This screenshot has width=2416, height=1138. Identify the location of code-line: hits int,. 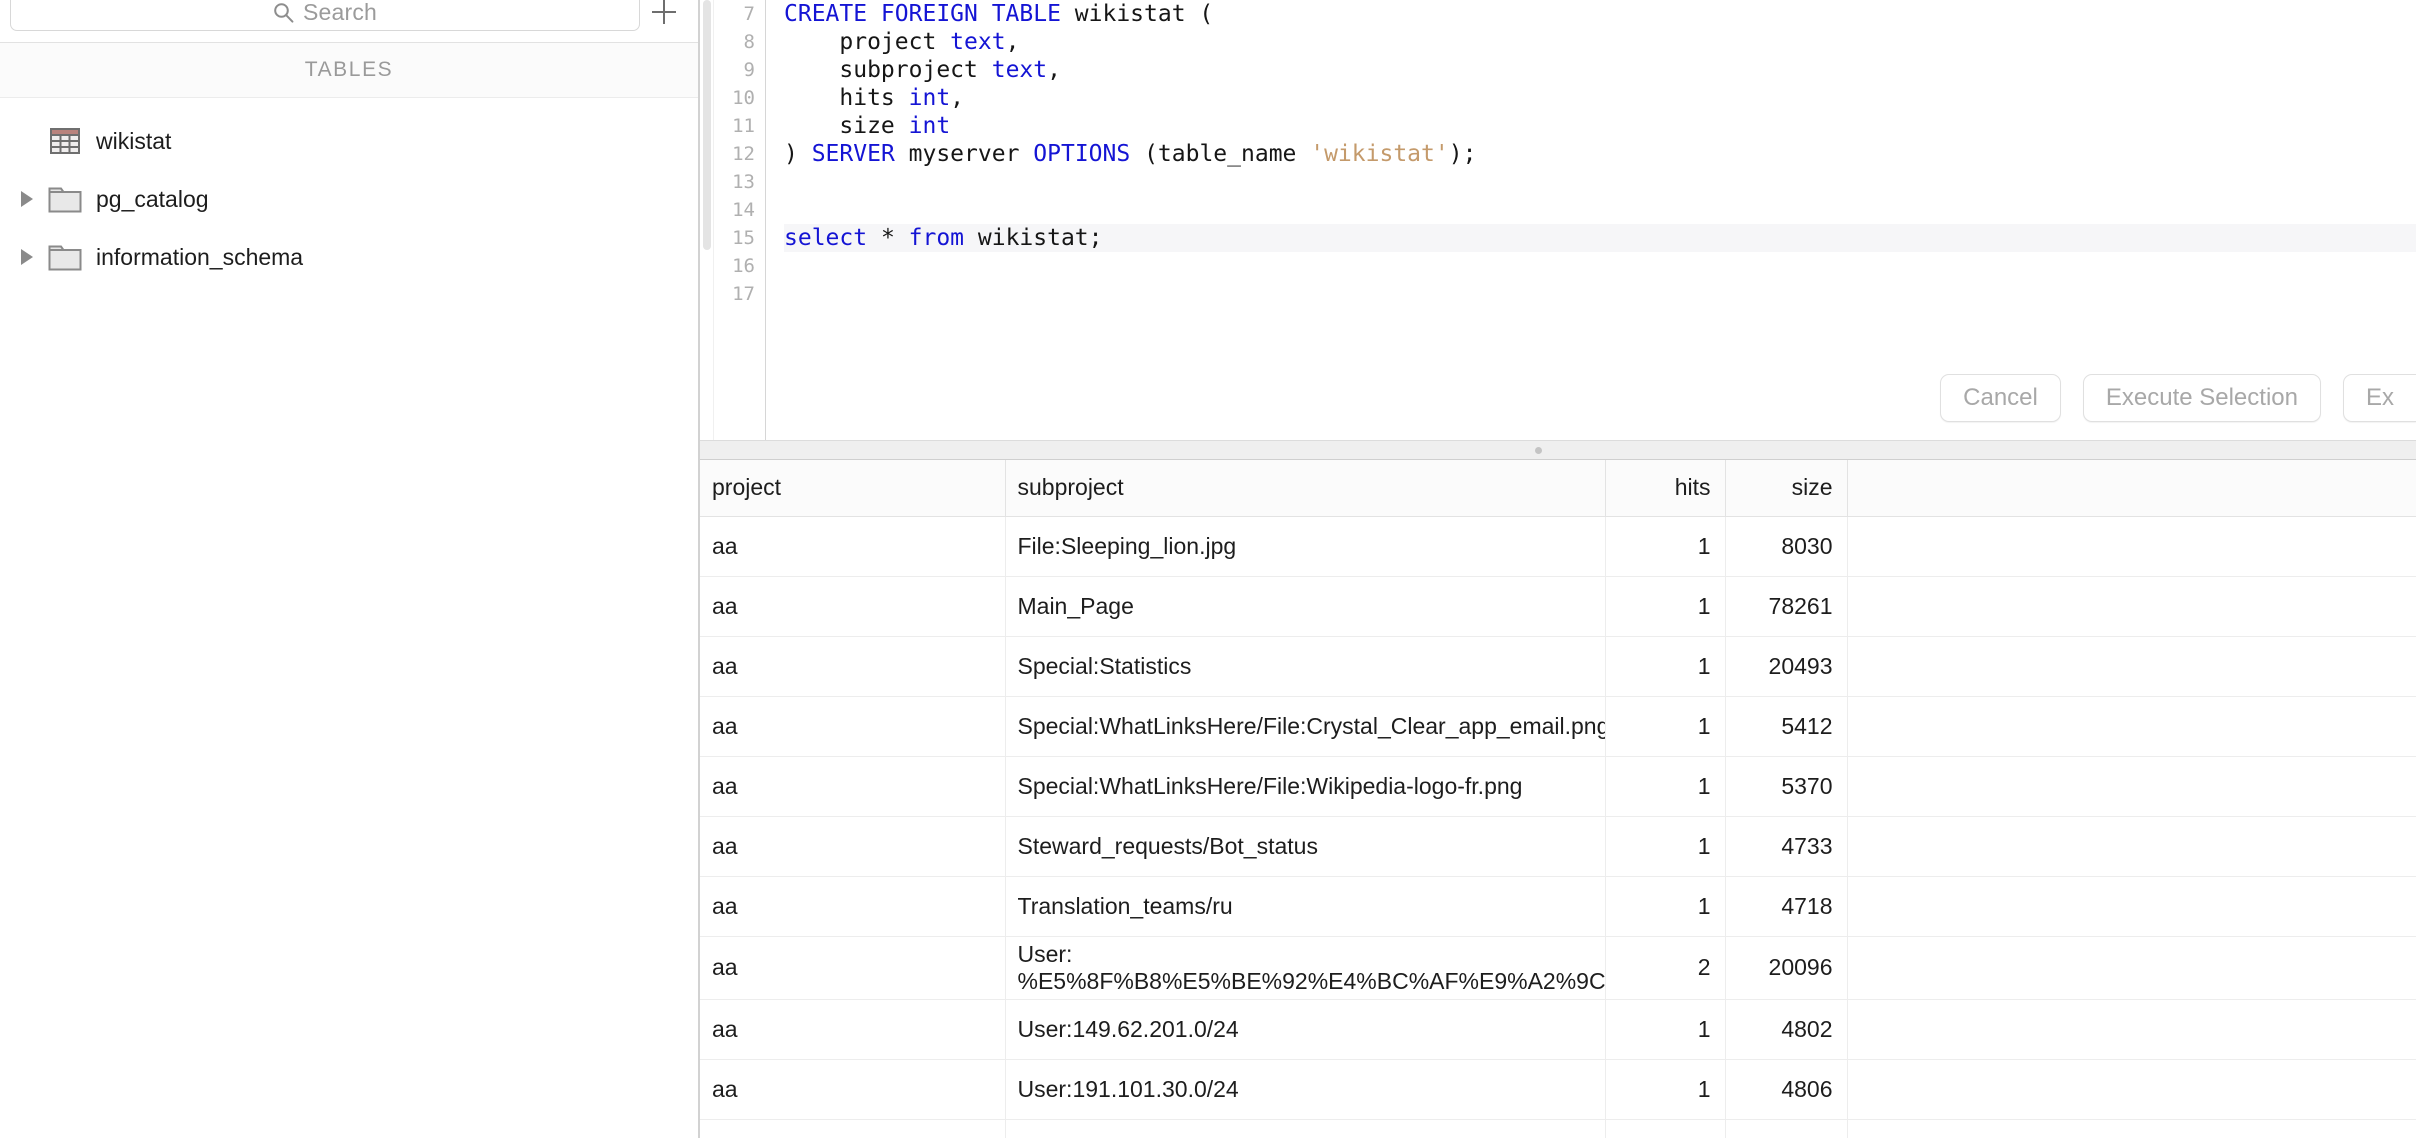
(1600, 98).